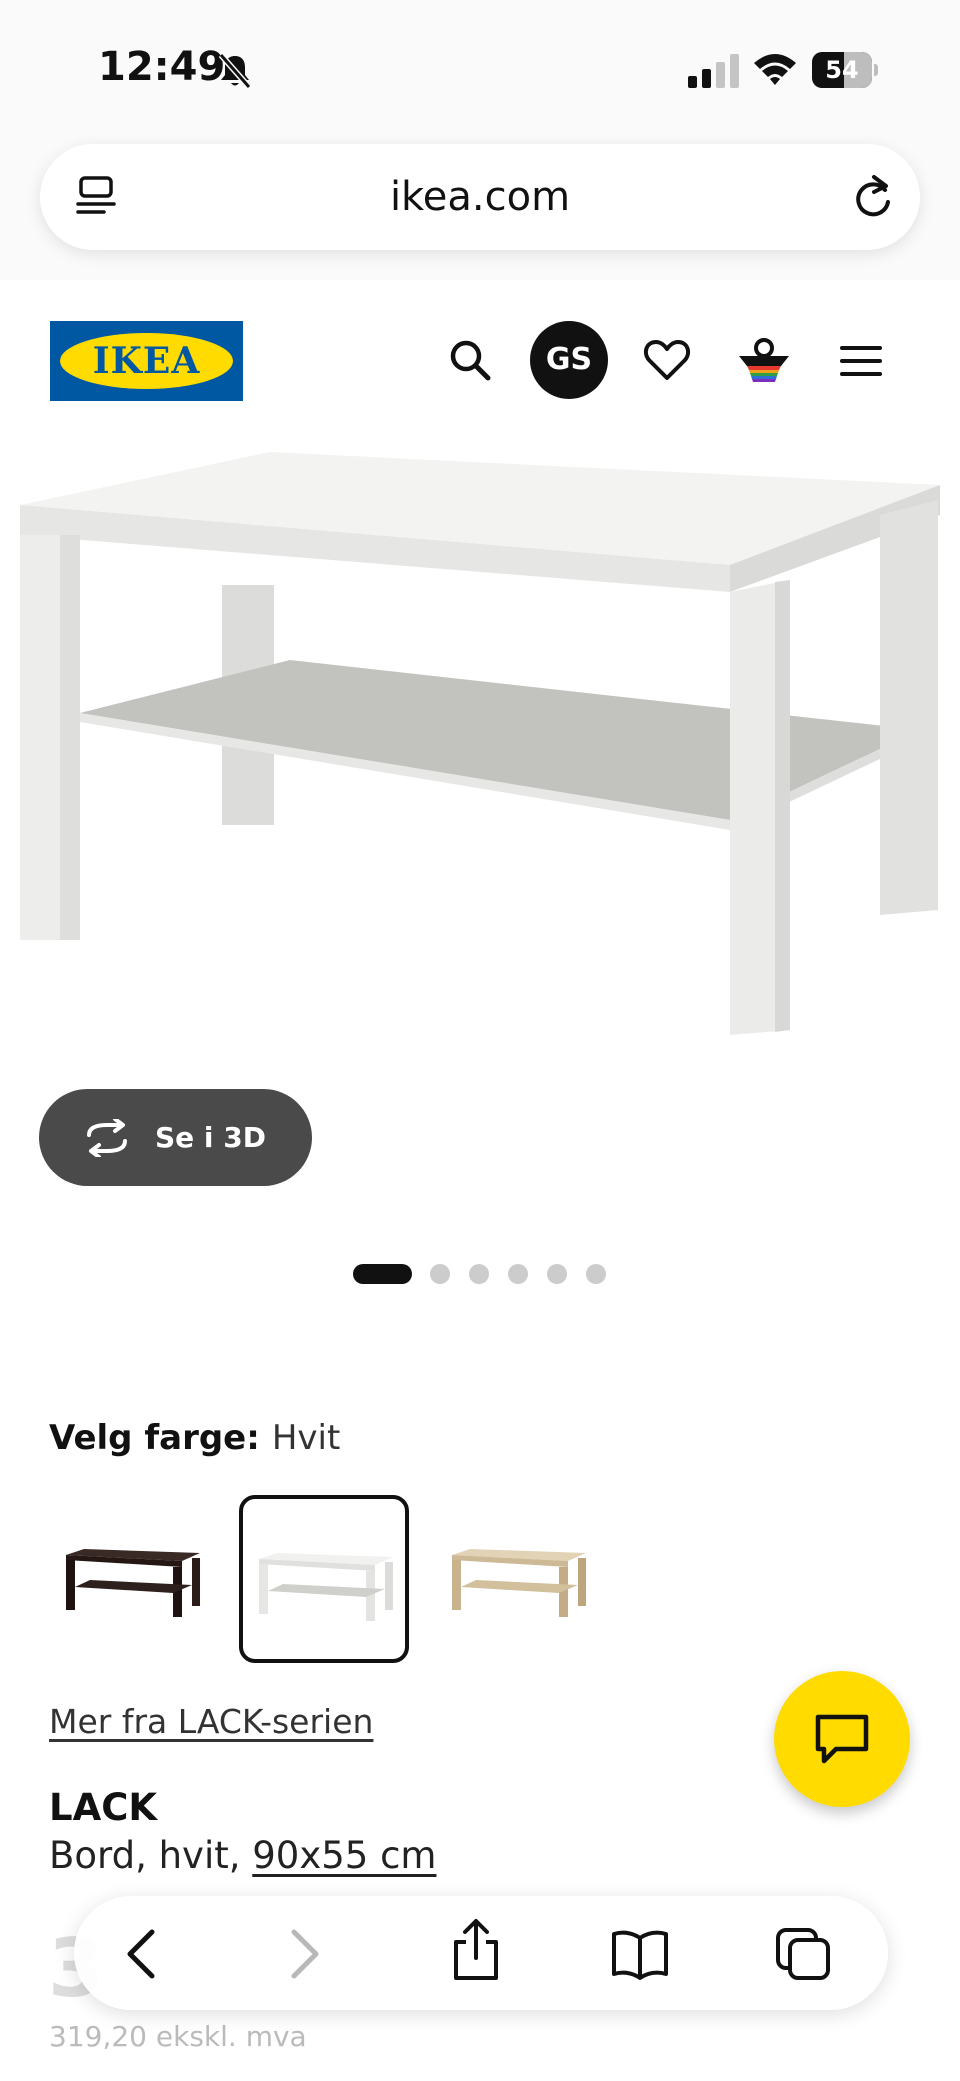 This screenshot has width=960, height=2081. Describe the element at coordinates (713, 71) in the screenshot. I see `cellular-signal-icon` at that location.